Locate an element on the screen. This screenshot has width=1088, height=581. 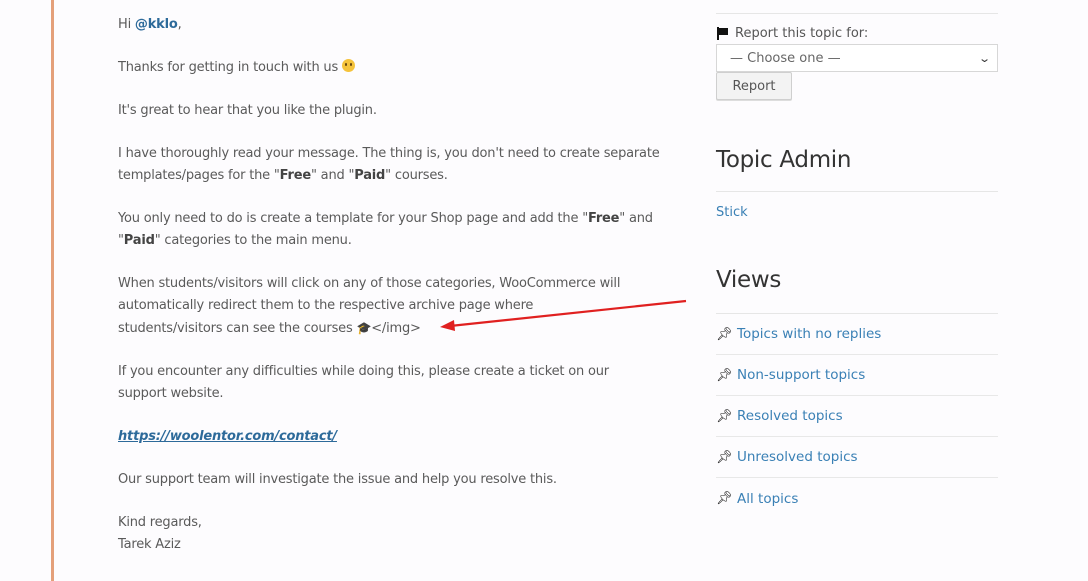
report-topic-label: Report this topic for: is located at coordinates (857, 33).